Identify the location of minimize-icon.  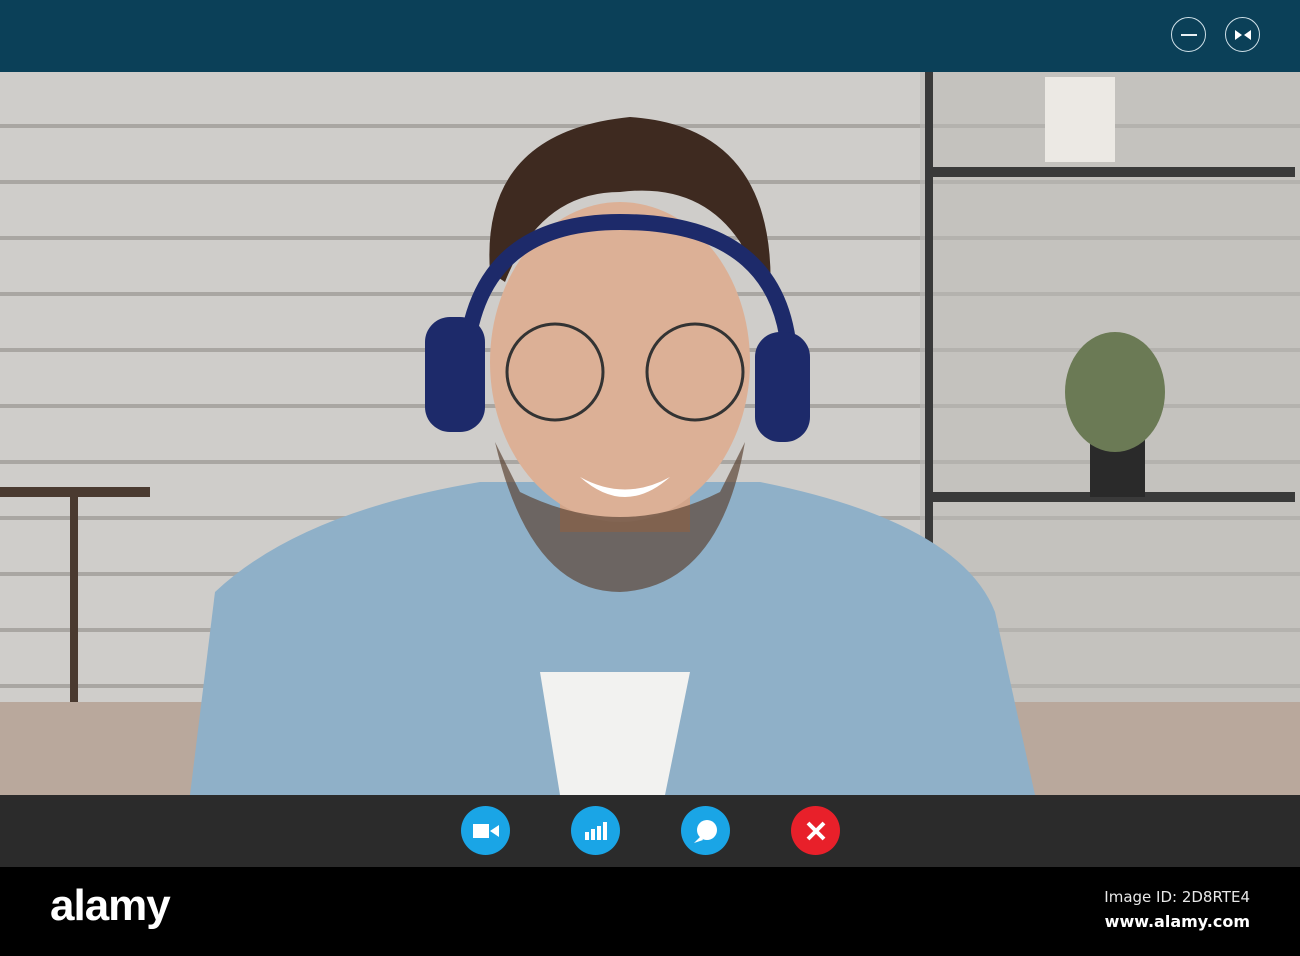
(1188, 34).